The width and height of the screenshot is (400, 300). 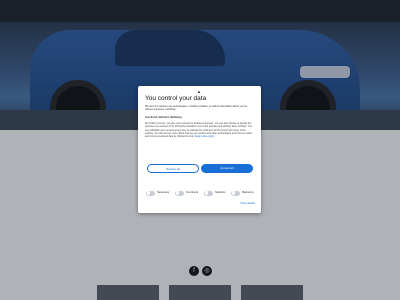 I want to click on toggle-label: Marketing, so click(x=248, y=192).